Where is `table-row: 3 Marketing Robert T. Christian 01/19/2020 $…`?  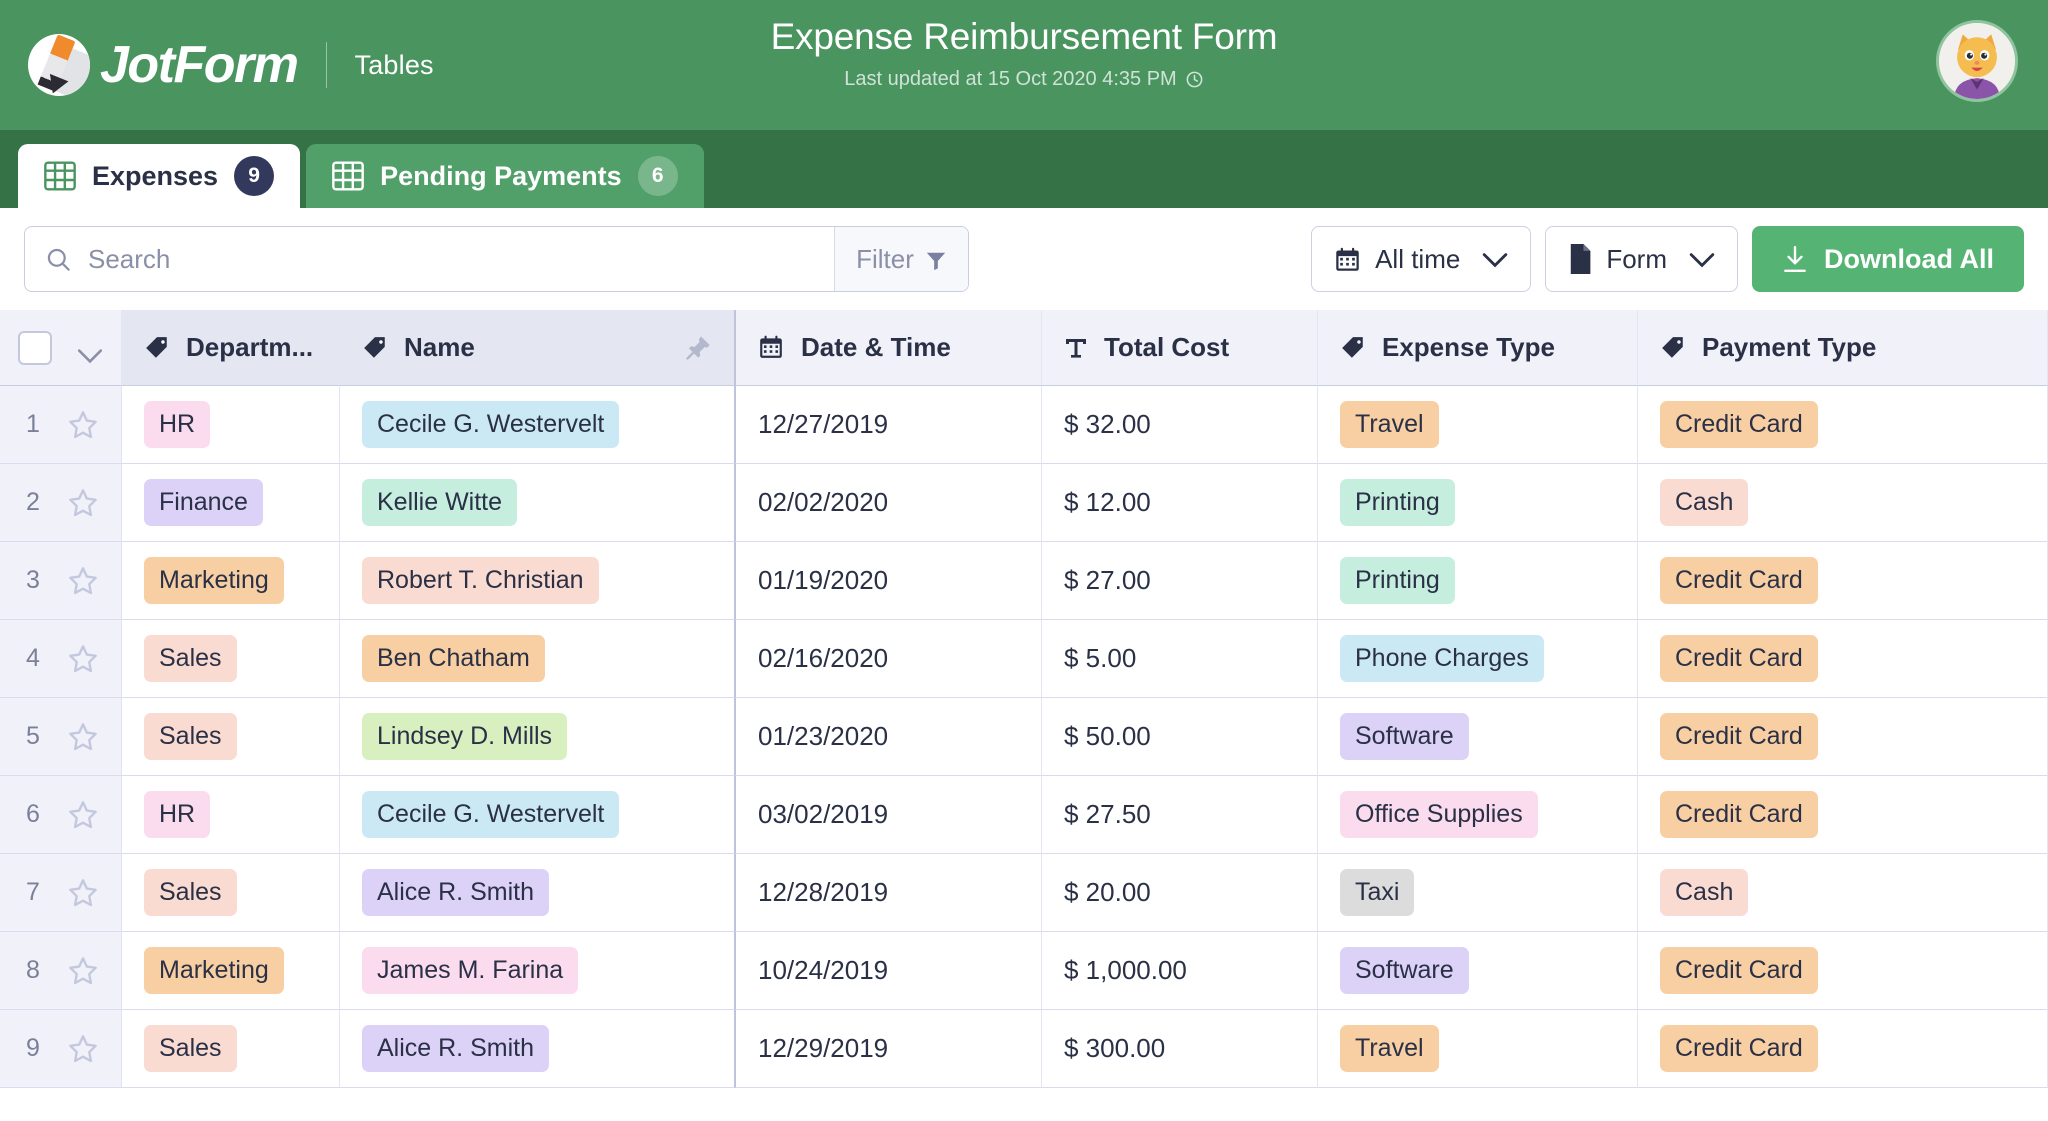
table-row: 3 Marketing Robert T. Christian 01/19/2020 $… is located at coordinates (1024, 581).